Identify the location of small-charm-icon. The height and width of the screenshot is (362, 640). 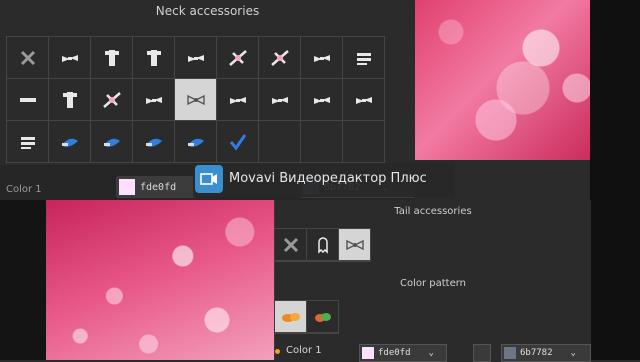
(238, 100).